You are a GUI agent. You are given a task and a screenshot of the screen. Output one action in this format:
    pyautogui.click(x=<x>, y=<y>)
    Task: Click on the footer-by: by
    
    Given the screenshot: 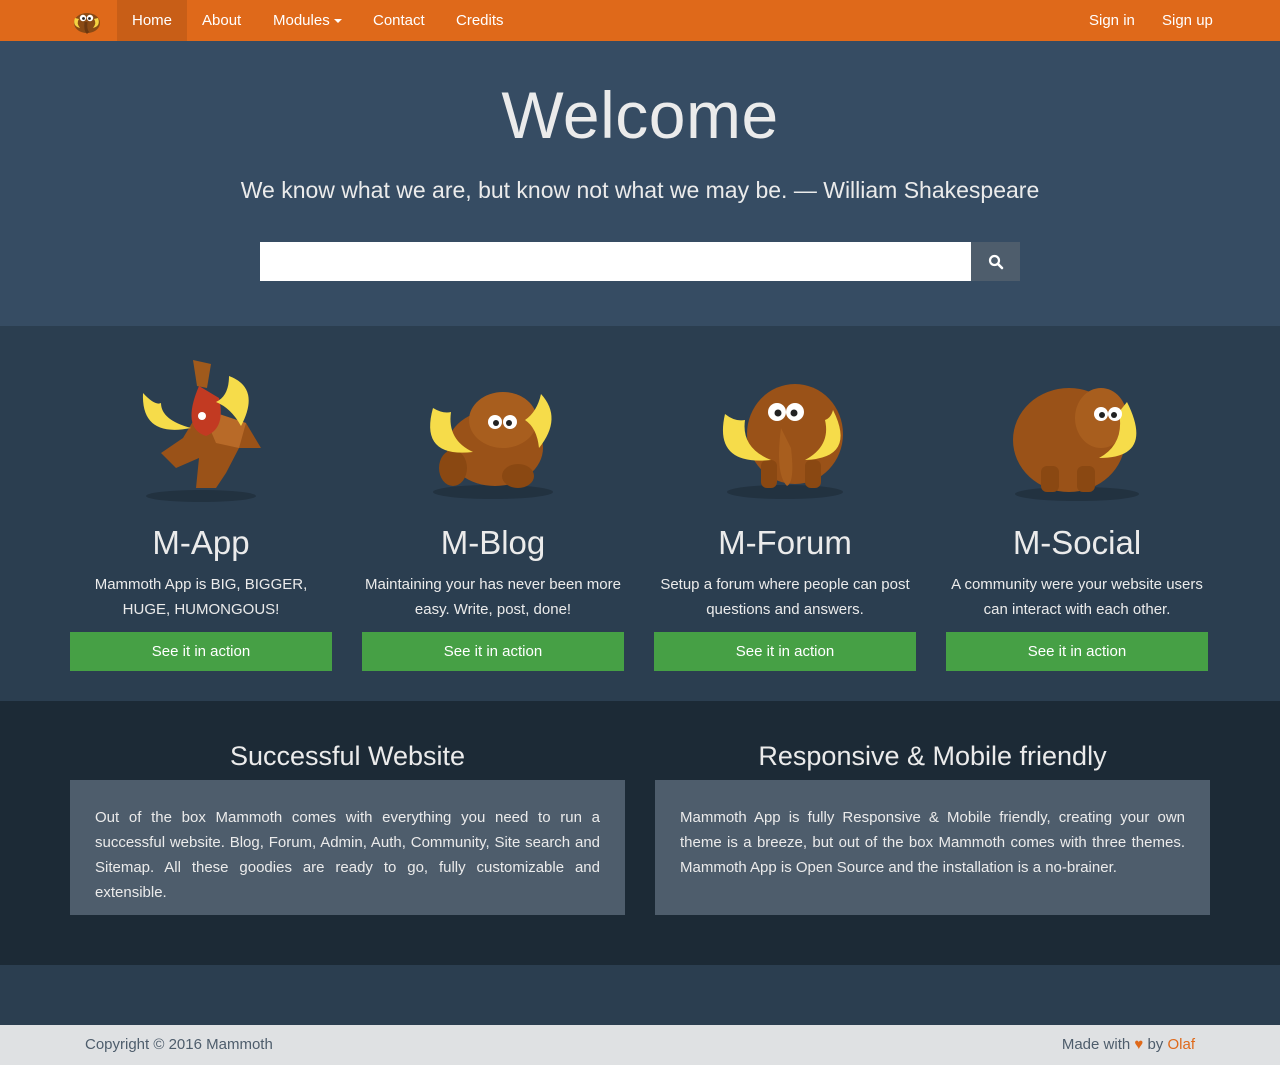 What is the action you would take?
    pyautogui.click(x=1155, y=1044)
    